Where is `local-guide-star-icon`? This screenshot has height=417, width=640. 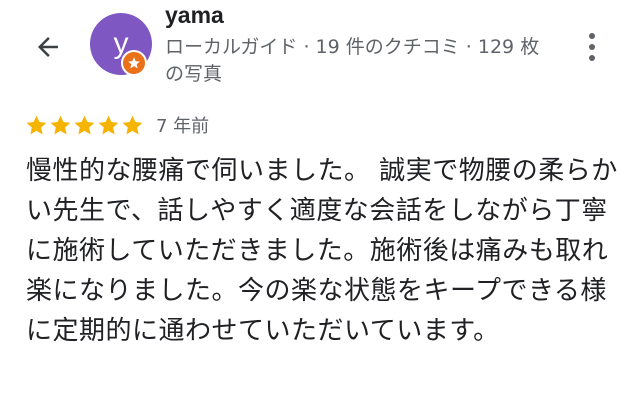 local-guide-star-icon is located at coordinates (134, 63).